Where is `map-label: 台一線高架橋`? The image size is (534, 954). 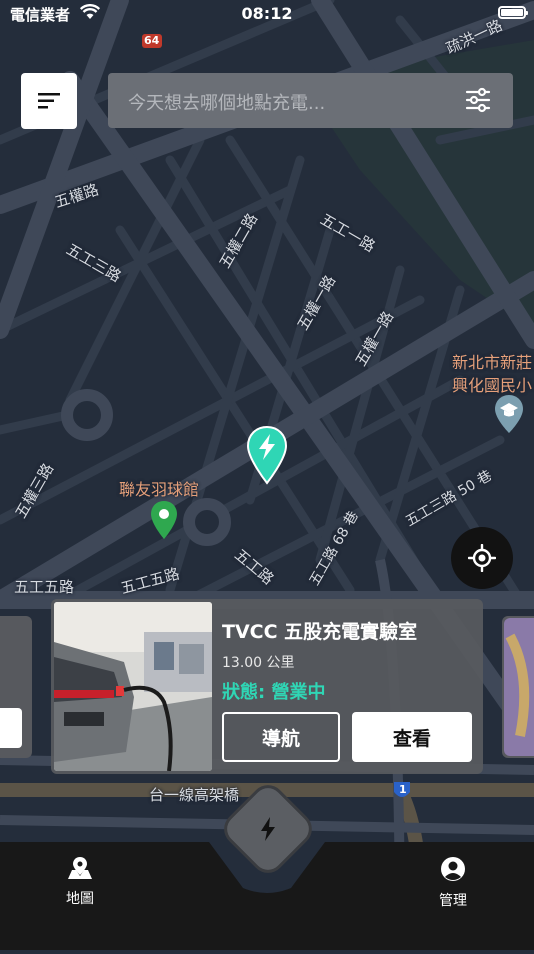 map-label: 台一線高架橋 is located at coordinates (194, 795).